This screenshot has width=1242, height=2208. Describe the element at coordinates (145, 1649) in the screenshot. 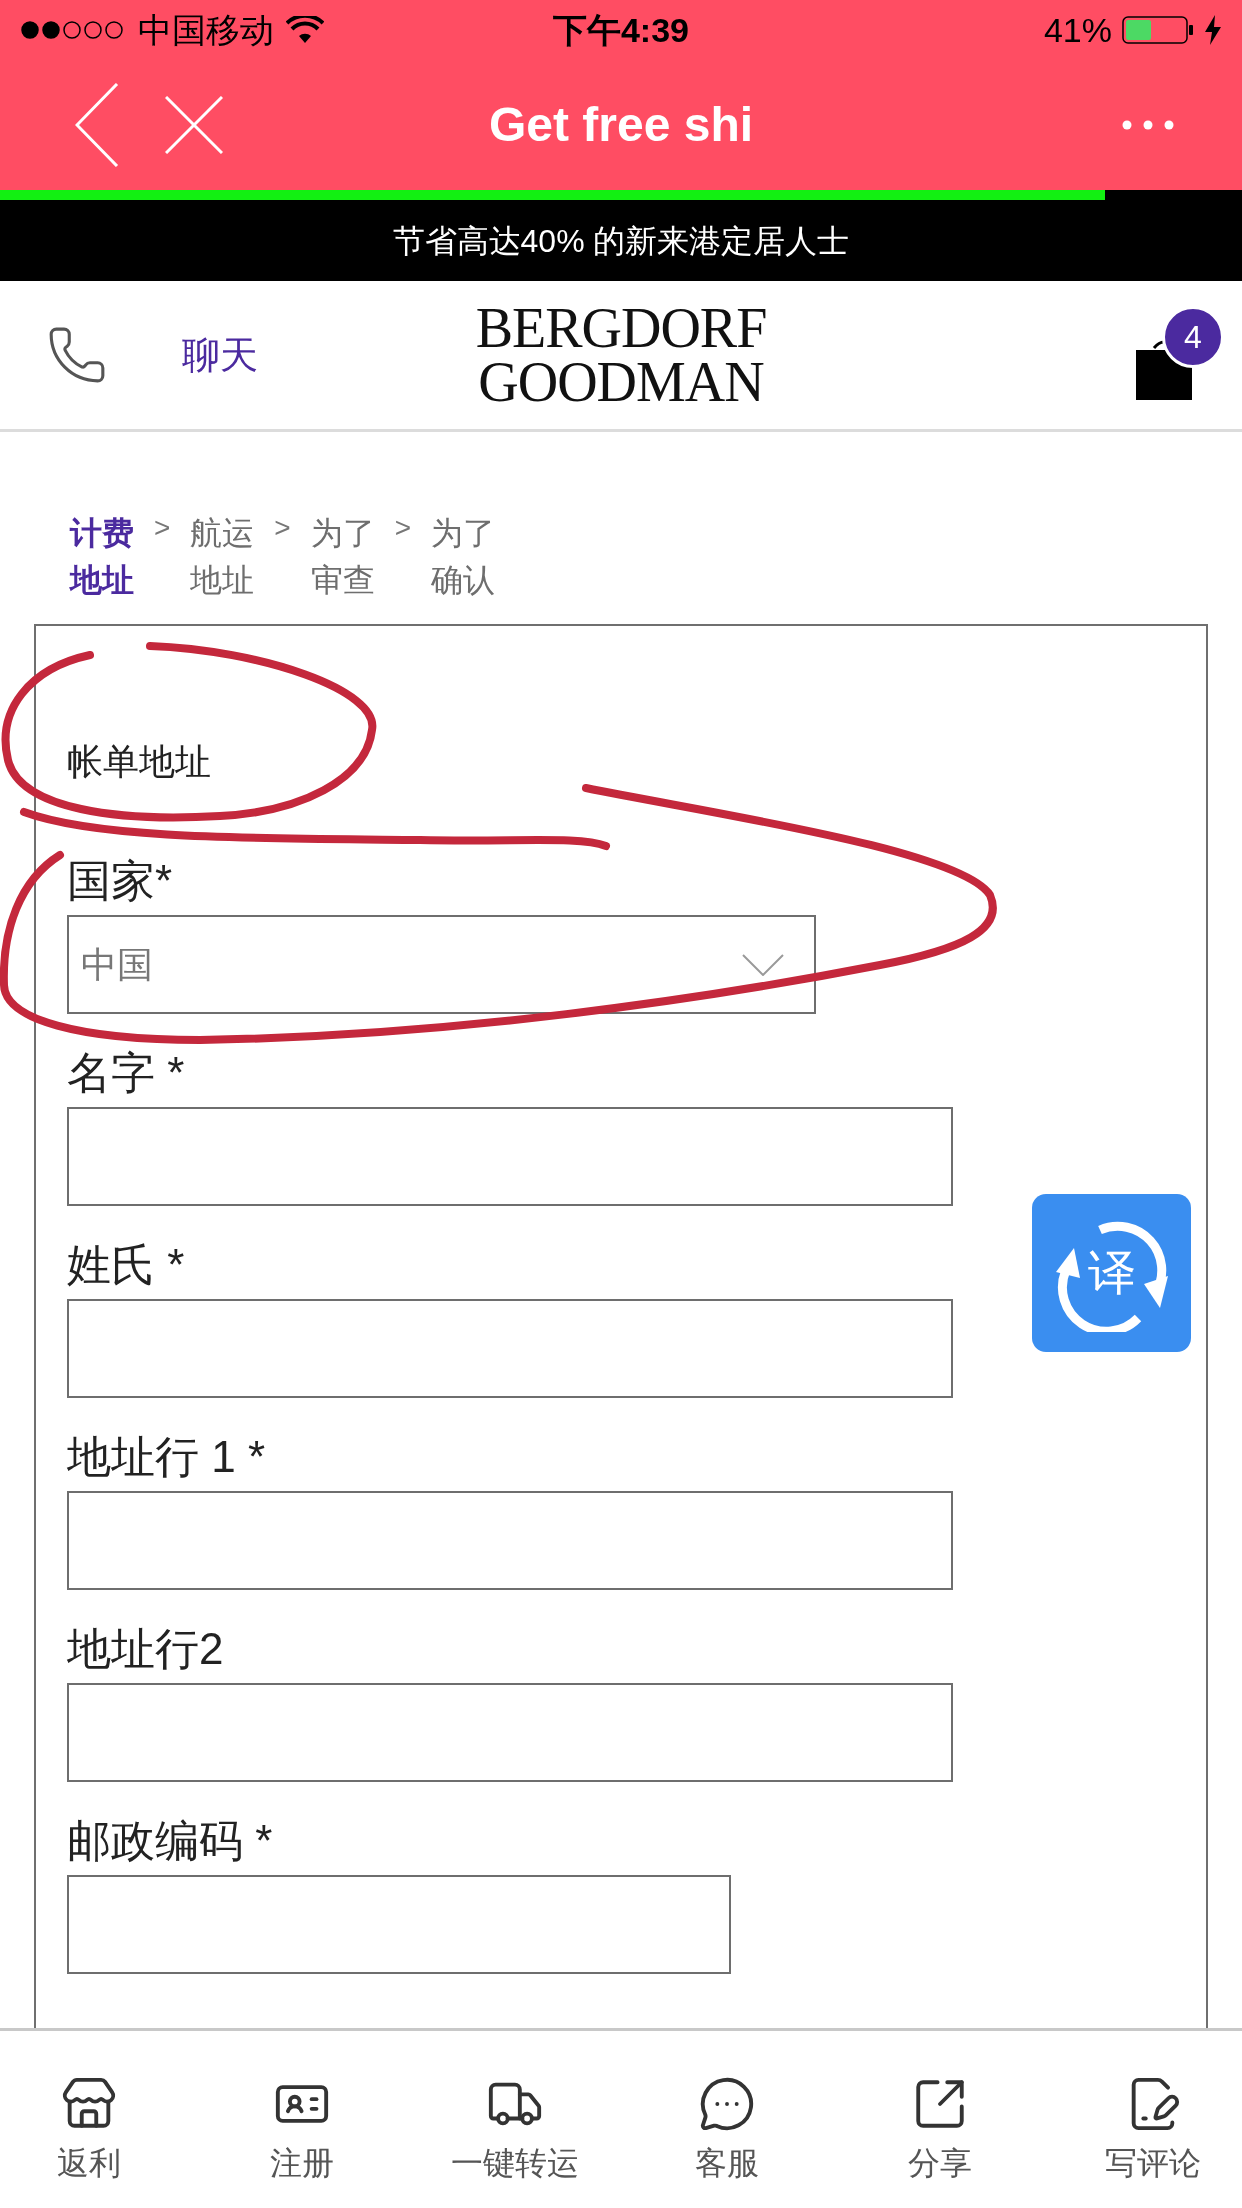

I see `field-label: 地址行2` at that location.